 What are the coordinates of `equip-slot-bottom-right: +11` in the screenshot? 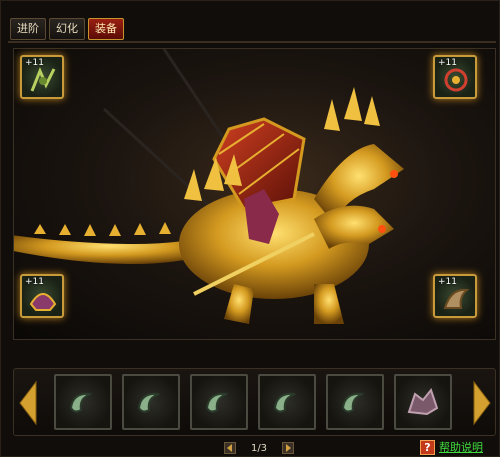 It's located at (455, 296).